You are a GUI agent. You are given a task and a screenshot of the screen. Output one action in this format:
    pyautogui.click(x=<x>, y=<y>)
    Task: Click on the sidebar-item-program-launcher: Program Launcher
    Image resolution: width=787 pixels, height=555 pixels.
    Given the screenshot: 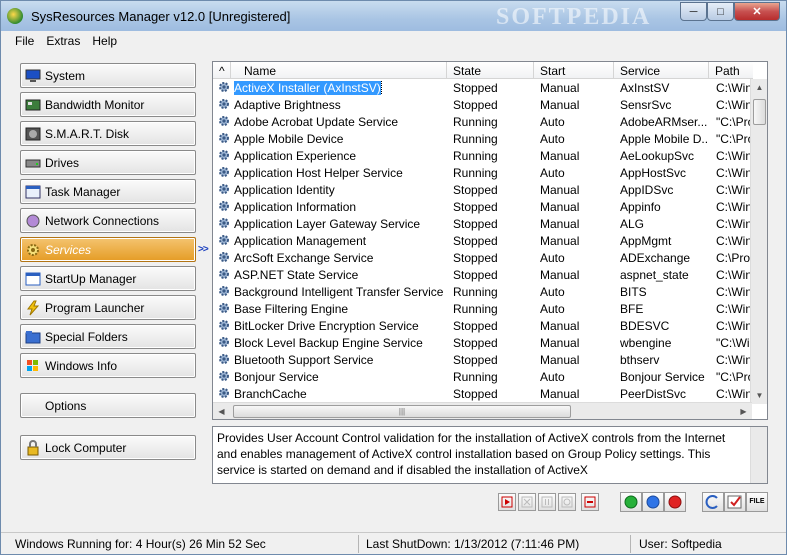 What is the action you would take?
    pyautogui.click(x=108, y=307)
    